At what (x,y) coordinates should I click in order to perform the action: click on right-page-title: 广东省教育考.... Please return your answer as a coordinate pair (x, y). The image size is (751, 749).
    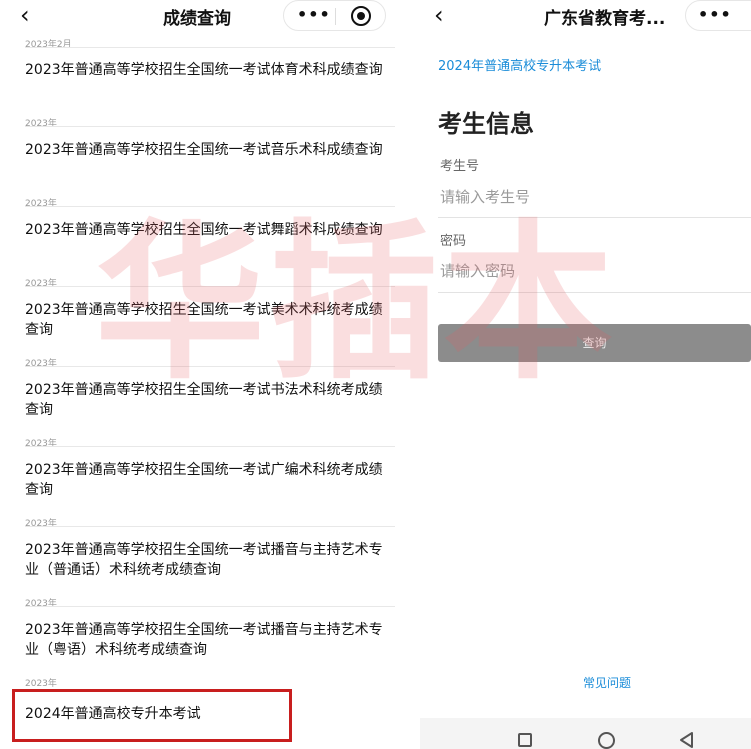
    Looking at the image, I should click on (605, 19).